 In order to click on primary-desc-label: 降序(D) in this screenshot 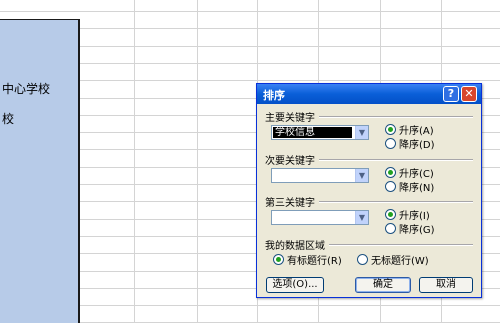, I will do `click(417, 145)`.